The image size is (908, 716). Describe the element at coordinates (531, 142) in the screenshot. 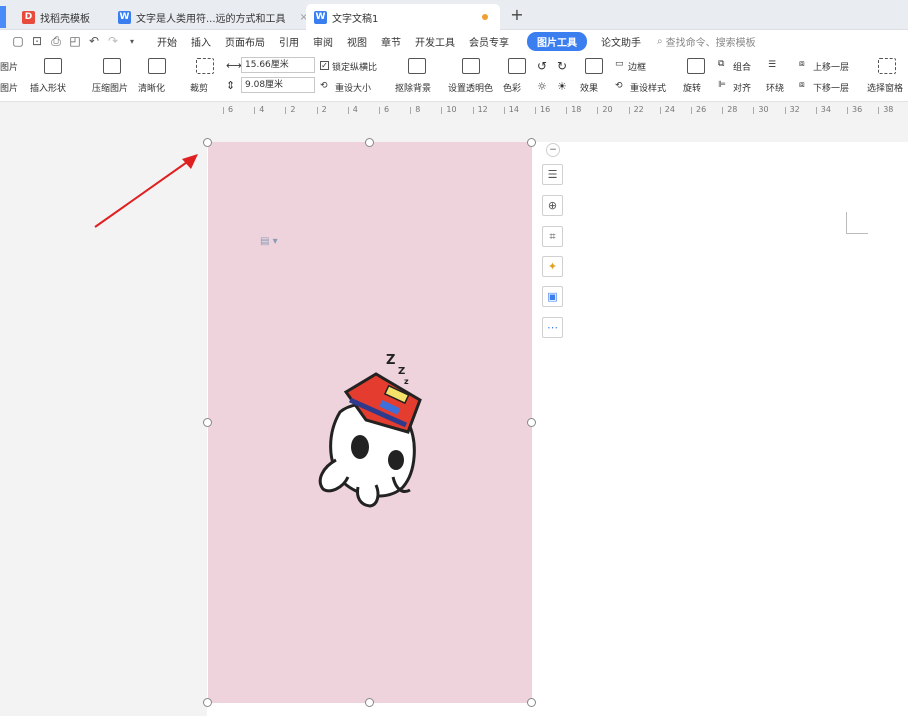

I see `resize-handle-top-right` at that location.